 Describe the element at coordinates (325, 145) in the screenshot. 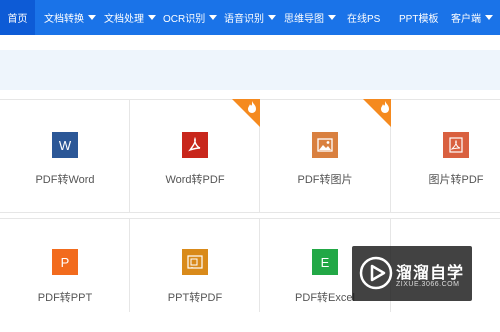

I see `image-icon` at that location.